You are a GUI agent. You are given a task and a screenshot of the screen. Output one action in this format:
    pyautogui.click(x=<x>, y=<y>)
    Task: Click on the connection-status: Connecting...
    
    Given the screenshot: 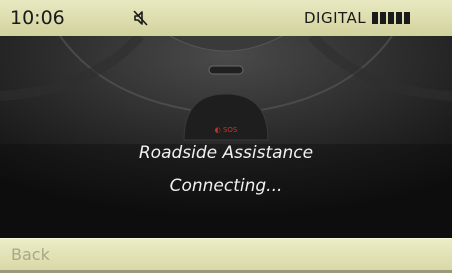 What is the action you would take?
    pyautogui.click(x=226, y=186)
    